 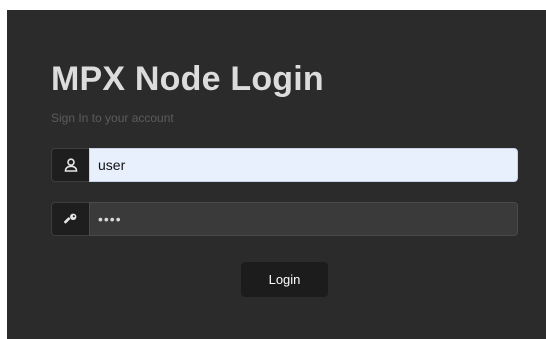 I want to click on key-icon, so click(x=70, y=219).